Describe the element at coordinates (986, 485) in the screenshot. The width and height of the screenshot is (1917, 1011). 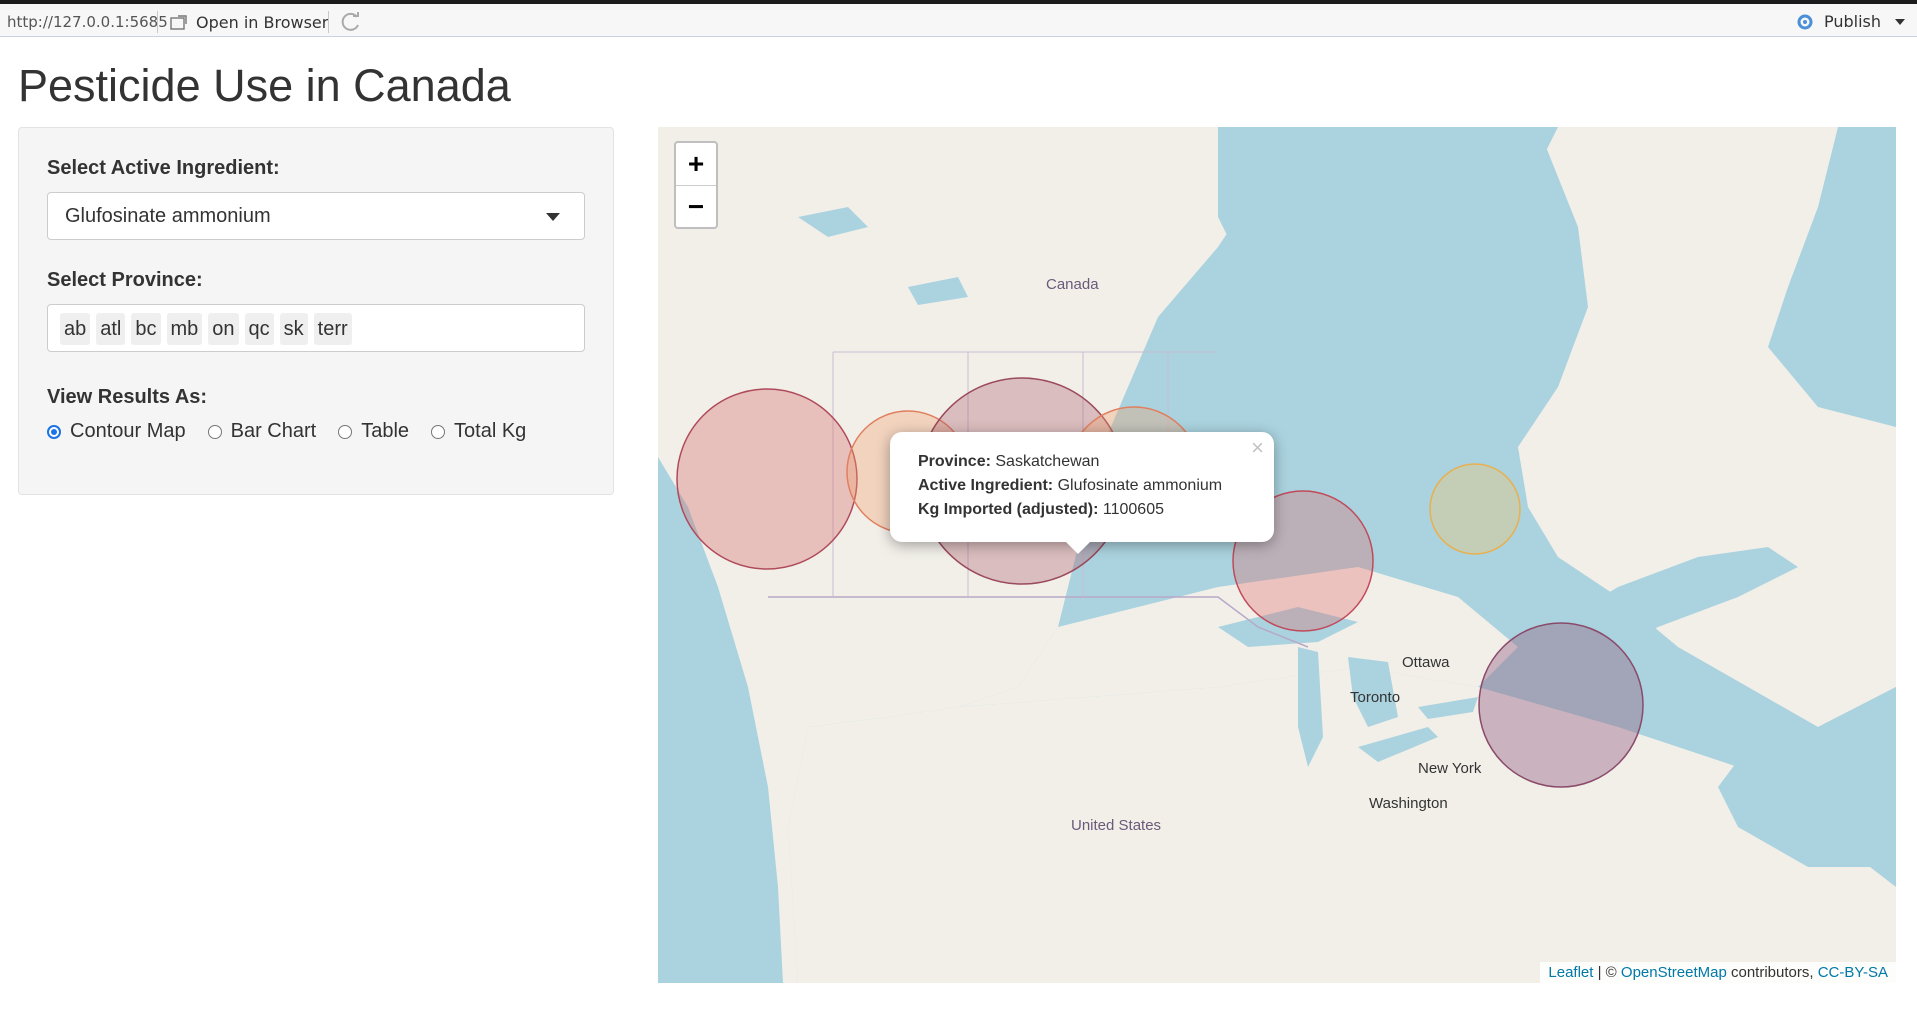
I see `popup-ingredient-key: Active Ingredient:` at that location.